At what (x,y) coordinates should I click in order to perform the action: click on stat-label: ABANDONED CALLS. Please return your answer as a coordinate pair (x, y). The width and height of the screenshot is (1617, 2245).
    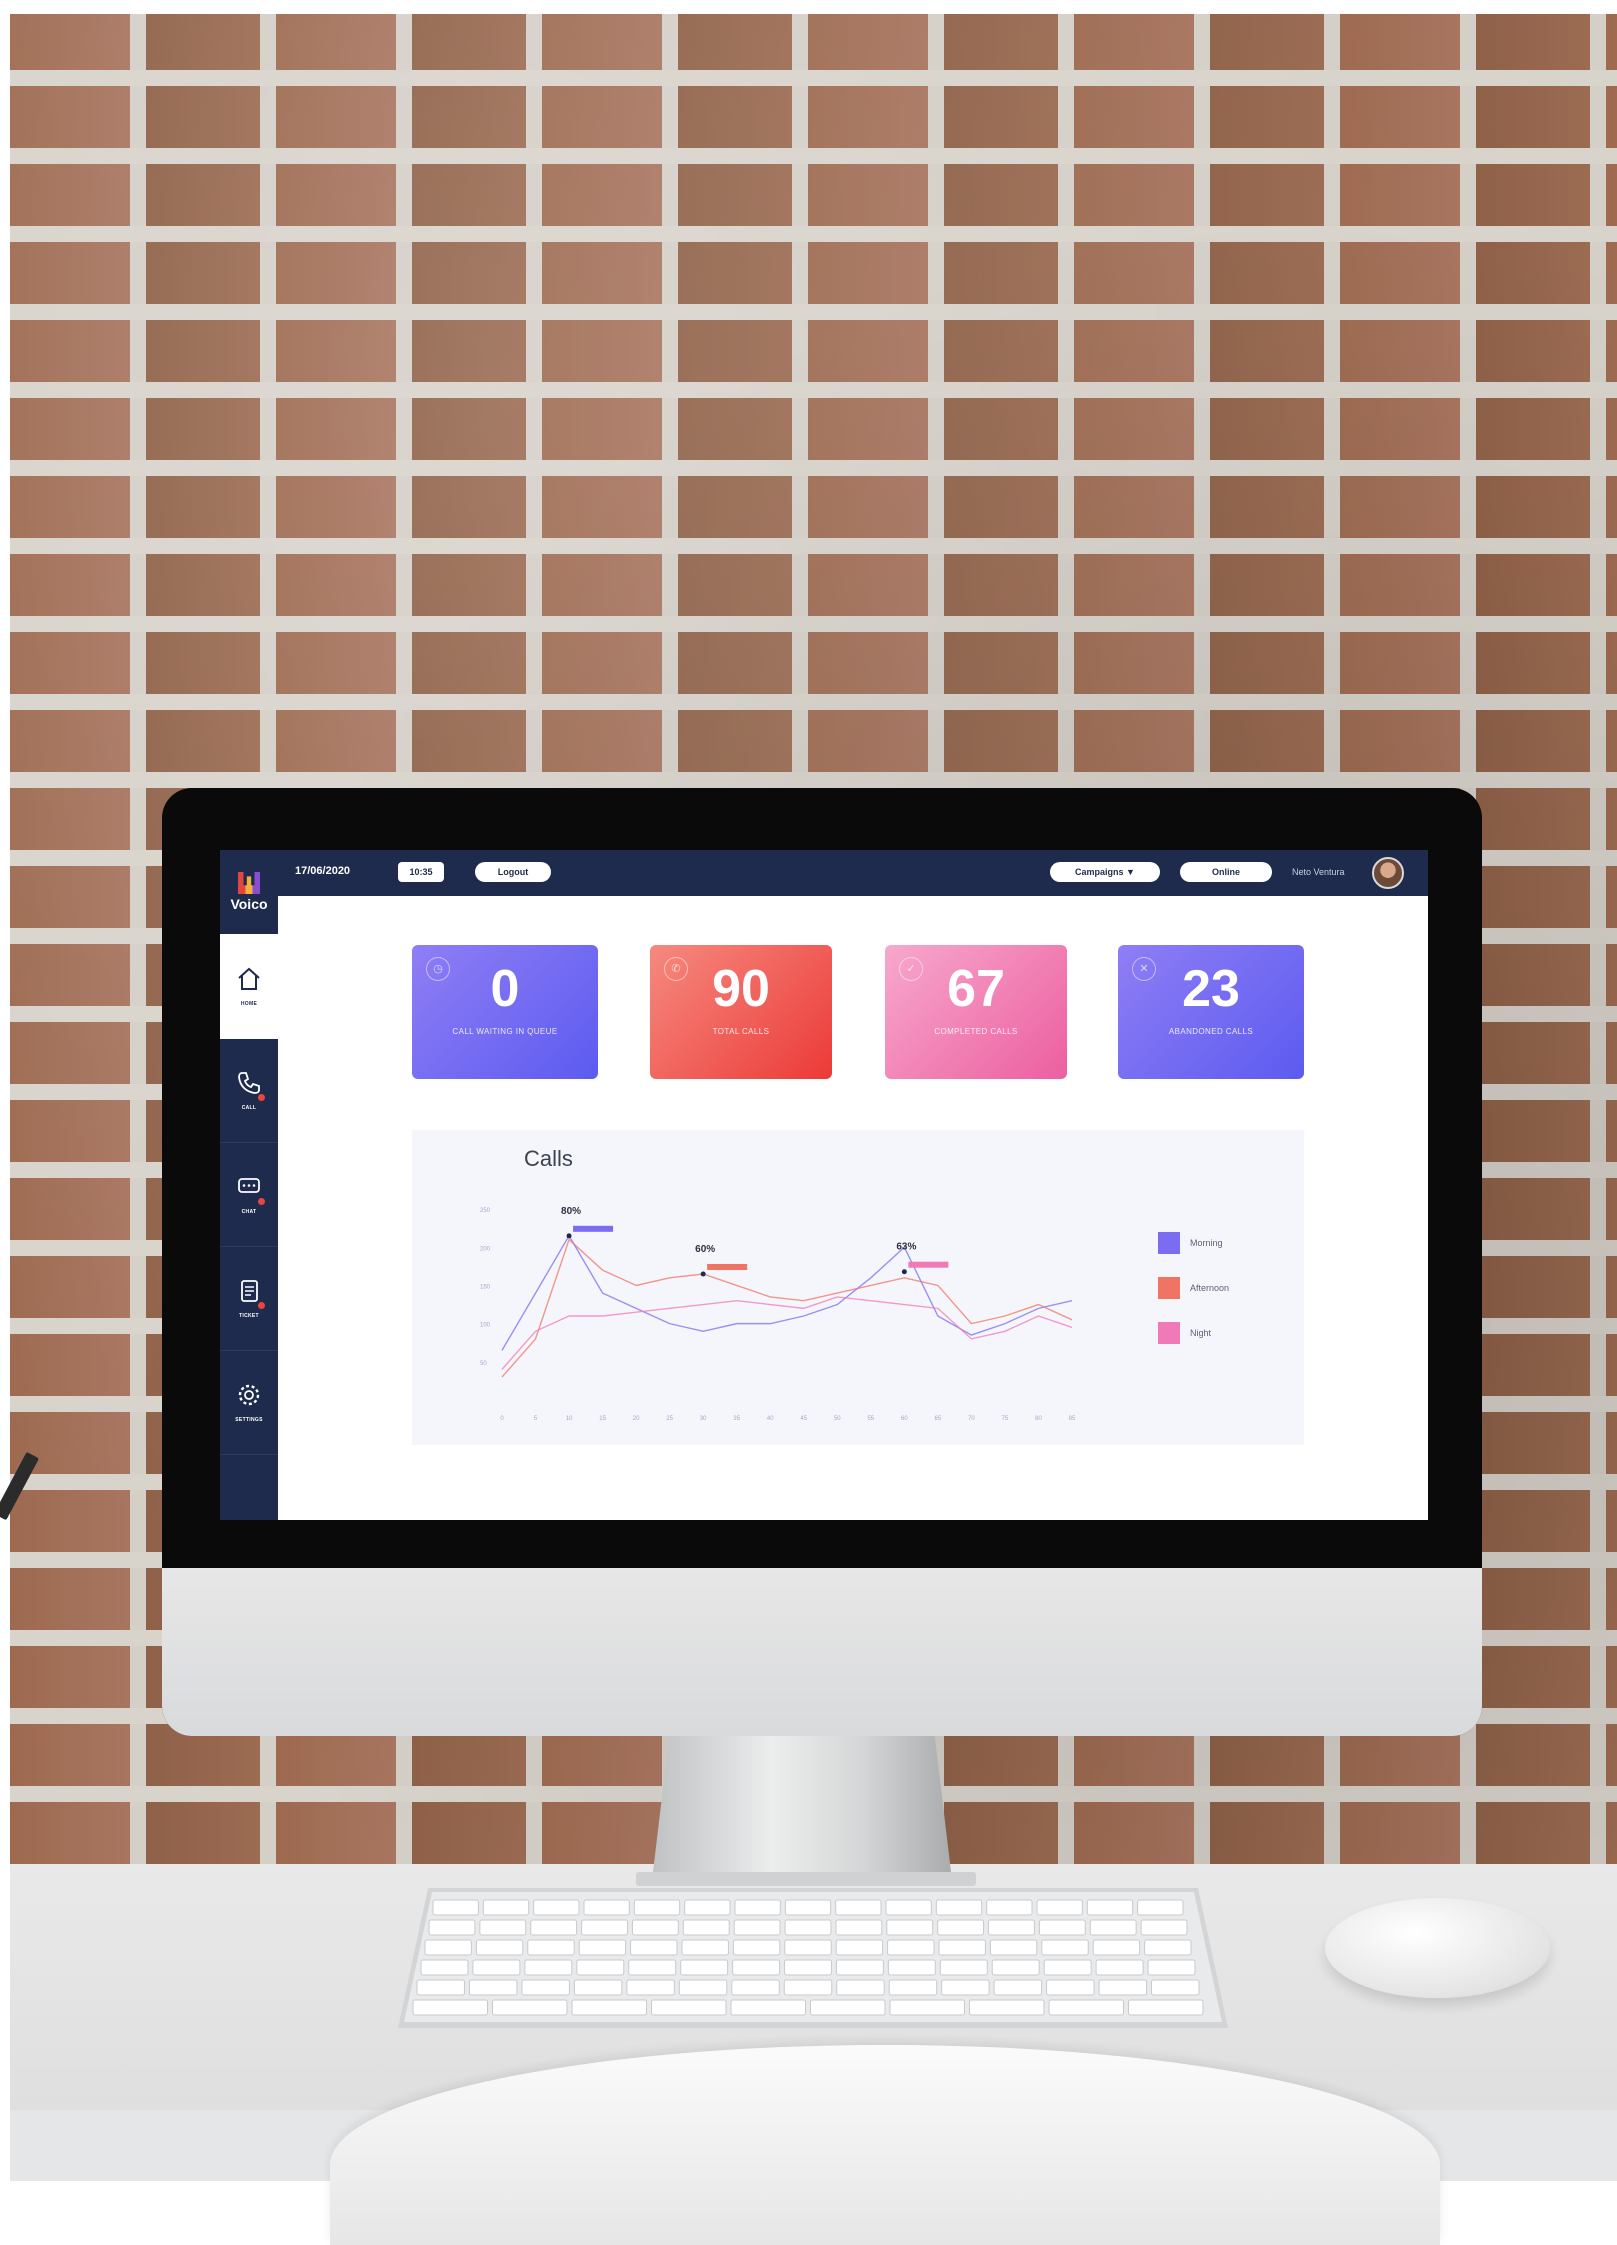
    Looking at the image, I should click on (1211, 1031).